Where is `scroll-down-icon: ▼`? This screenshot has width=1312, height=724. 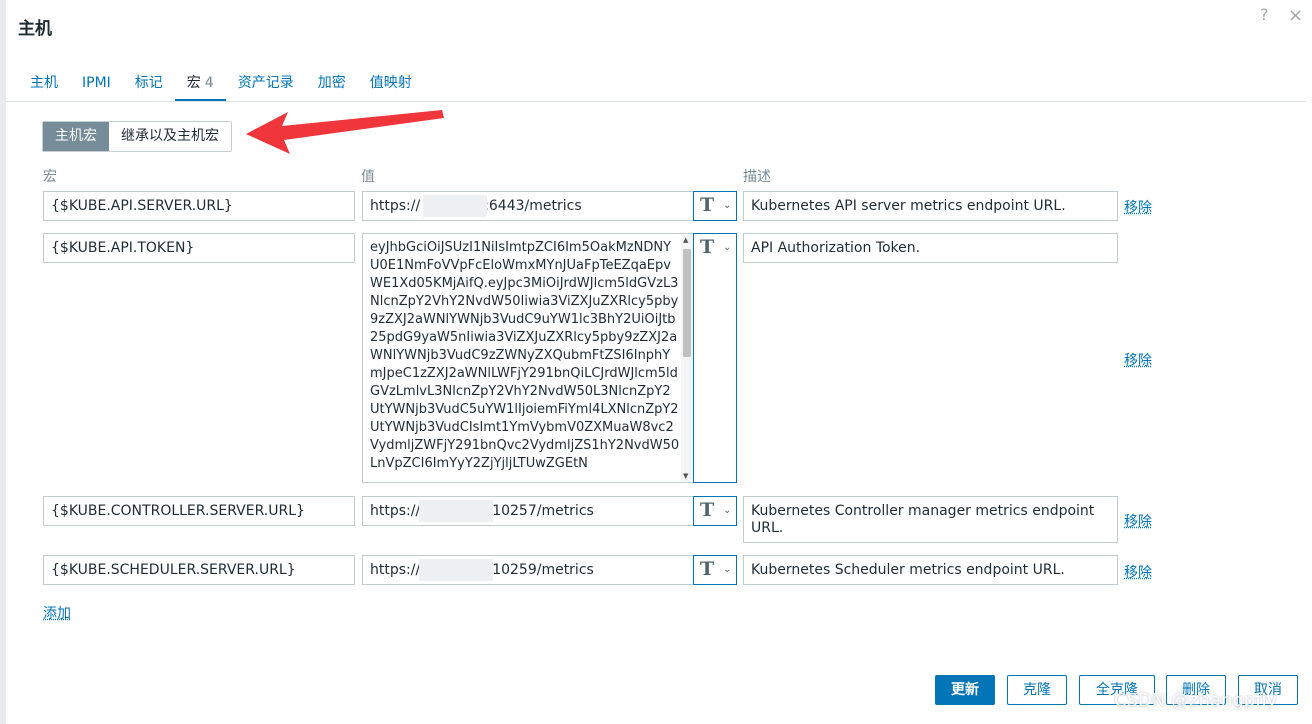 scroll-down-icon: ▼ is located at coordinates (685, 476).